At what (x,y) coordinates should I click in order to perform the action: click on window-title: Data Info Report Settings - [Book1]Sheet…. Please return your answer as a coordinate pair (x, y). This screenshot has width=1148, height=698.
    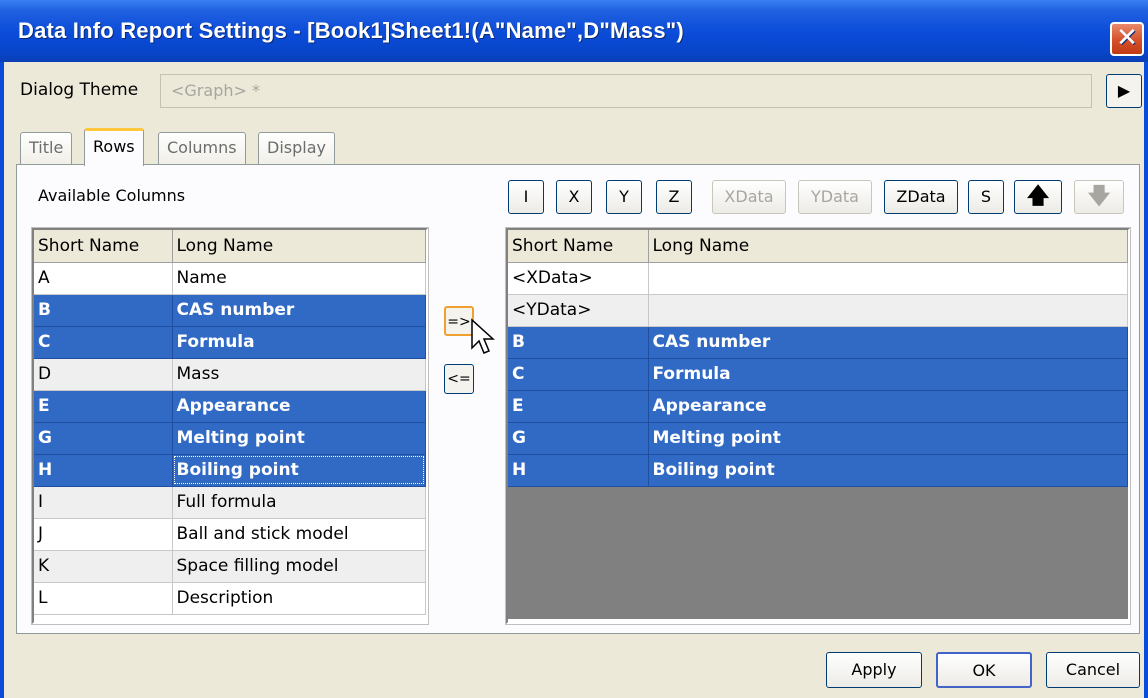
    Looking at the image, I should click on (351, 30).